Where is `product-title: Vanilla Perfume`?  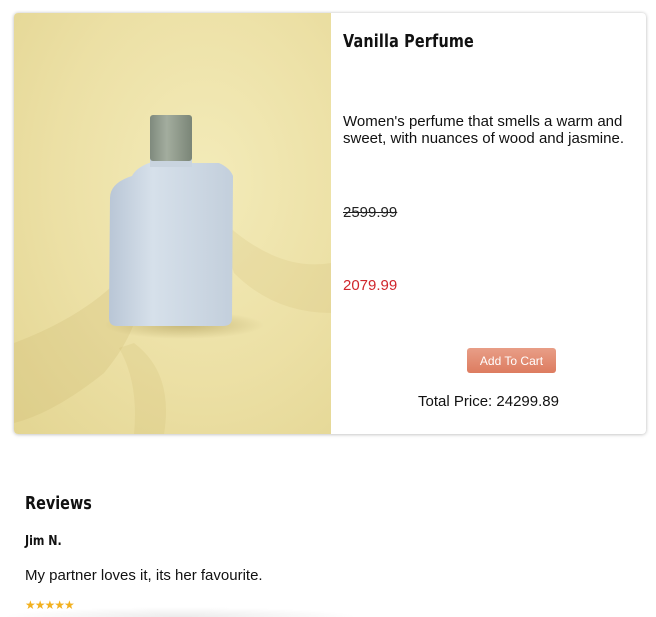
product-title: Vanilla Perfume is located at coordinates (408, 41).